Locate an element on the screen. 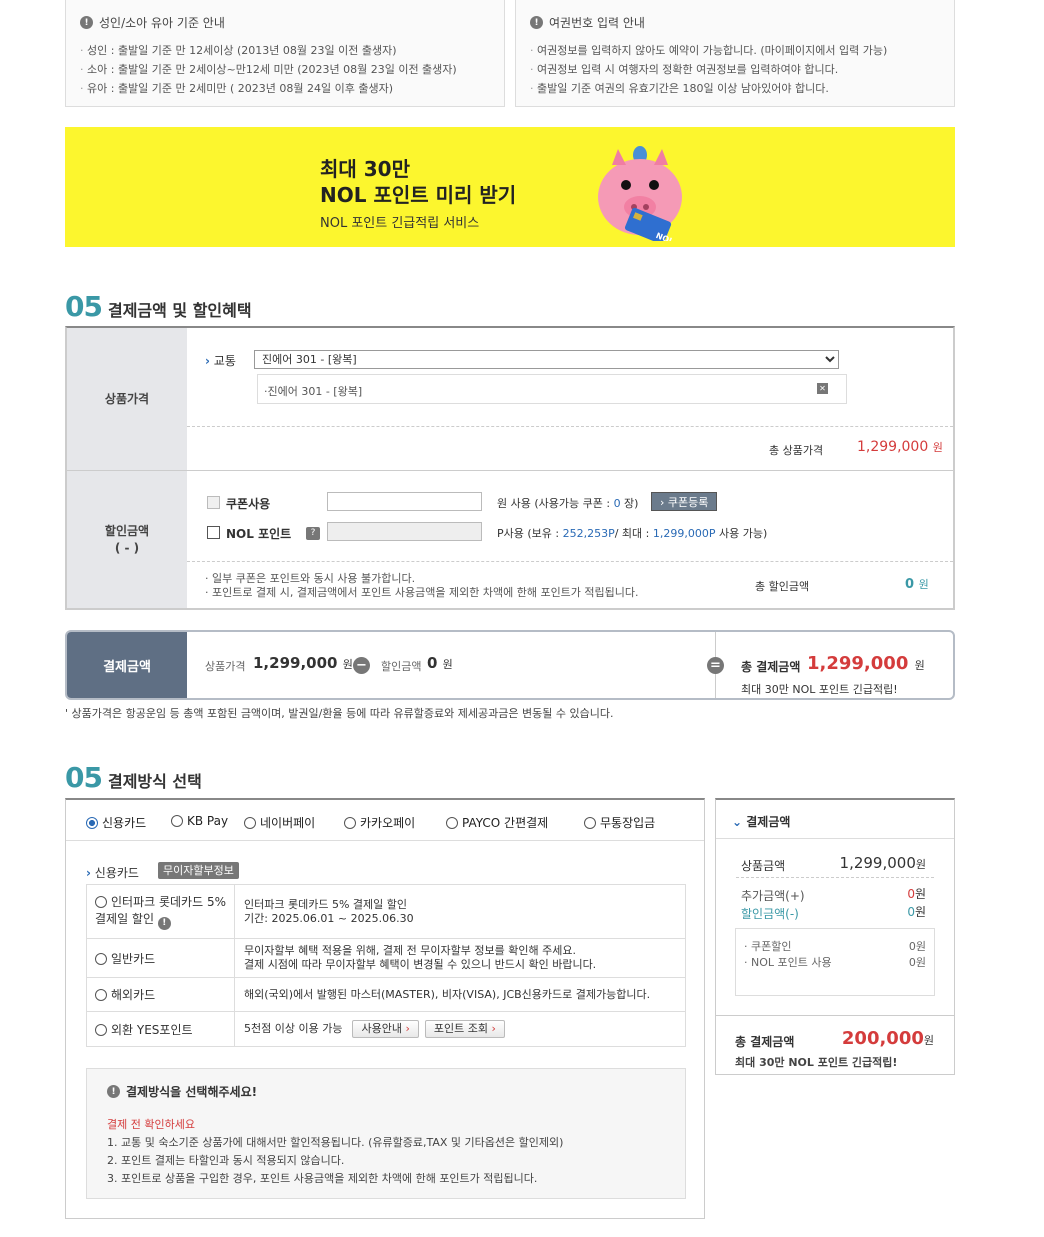 This screenshot has height=1237, width=1044. age-info-title: ! 성인/소아 유아 기준 안내 is located at coordinates (285, 22).